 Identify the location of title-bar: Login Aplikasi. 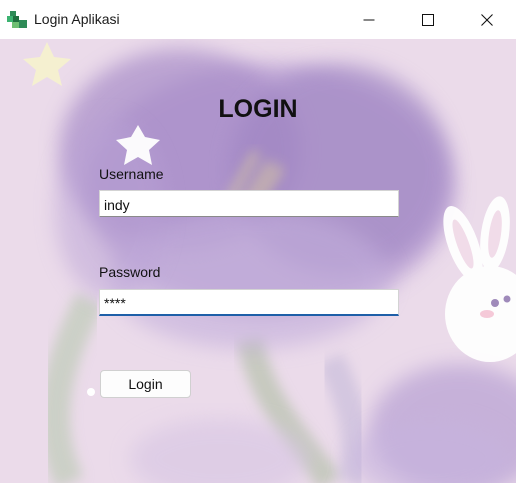
(258, 19).